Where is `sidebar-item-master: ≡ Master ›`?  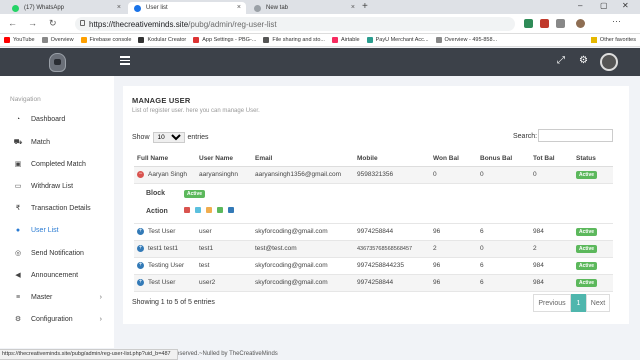 sidebar-item-master: ≡ Master › is located at coordinates (57, 297).